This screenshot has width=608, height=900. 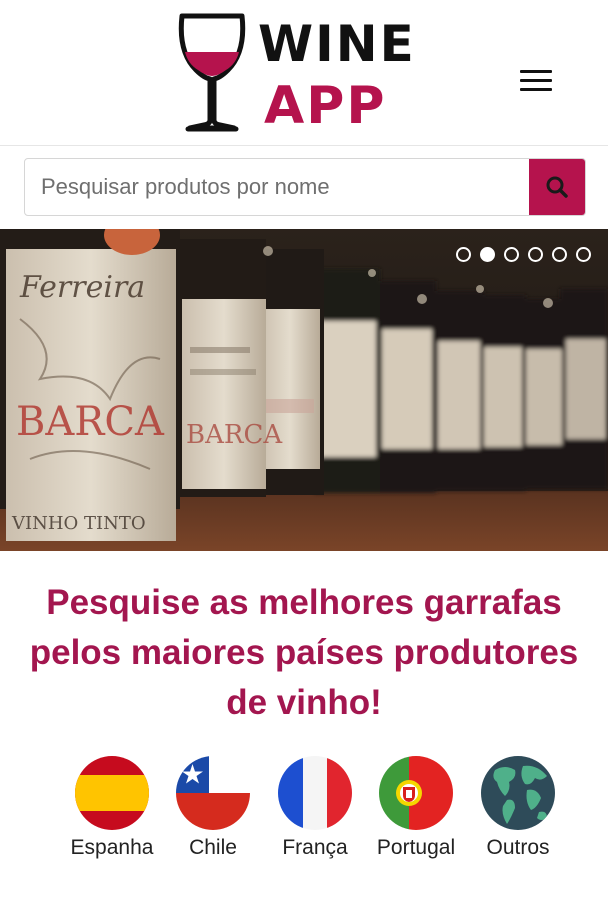 I want to click on country-label: Espanha, so click(x=112, y=847).